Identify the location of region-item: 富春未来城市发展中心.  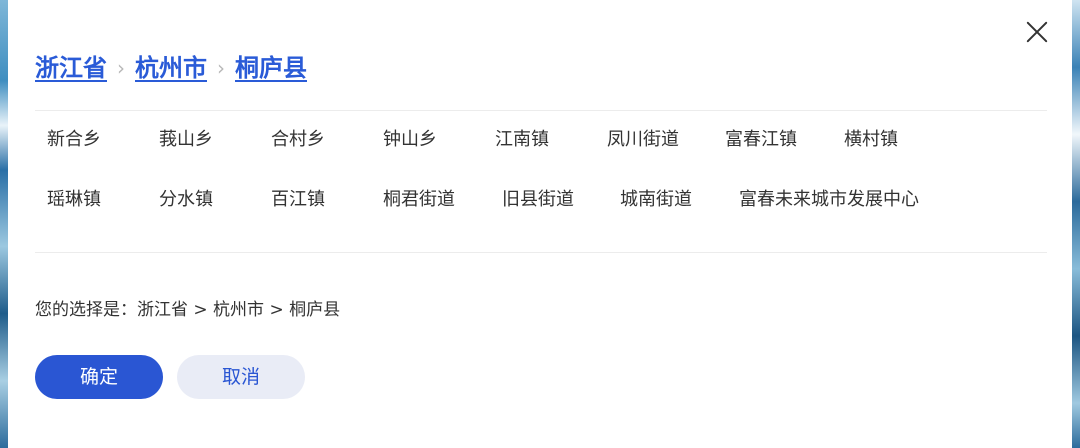
(829, 200).